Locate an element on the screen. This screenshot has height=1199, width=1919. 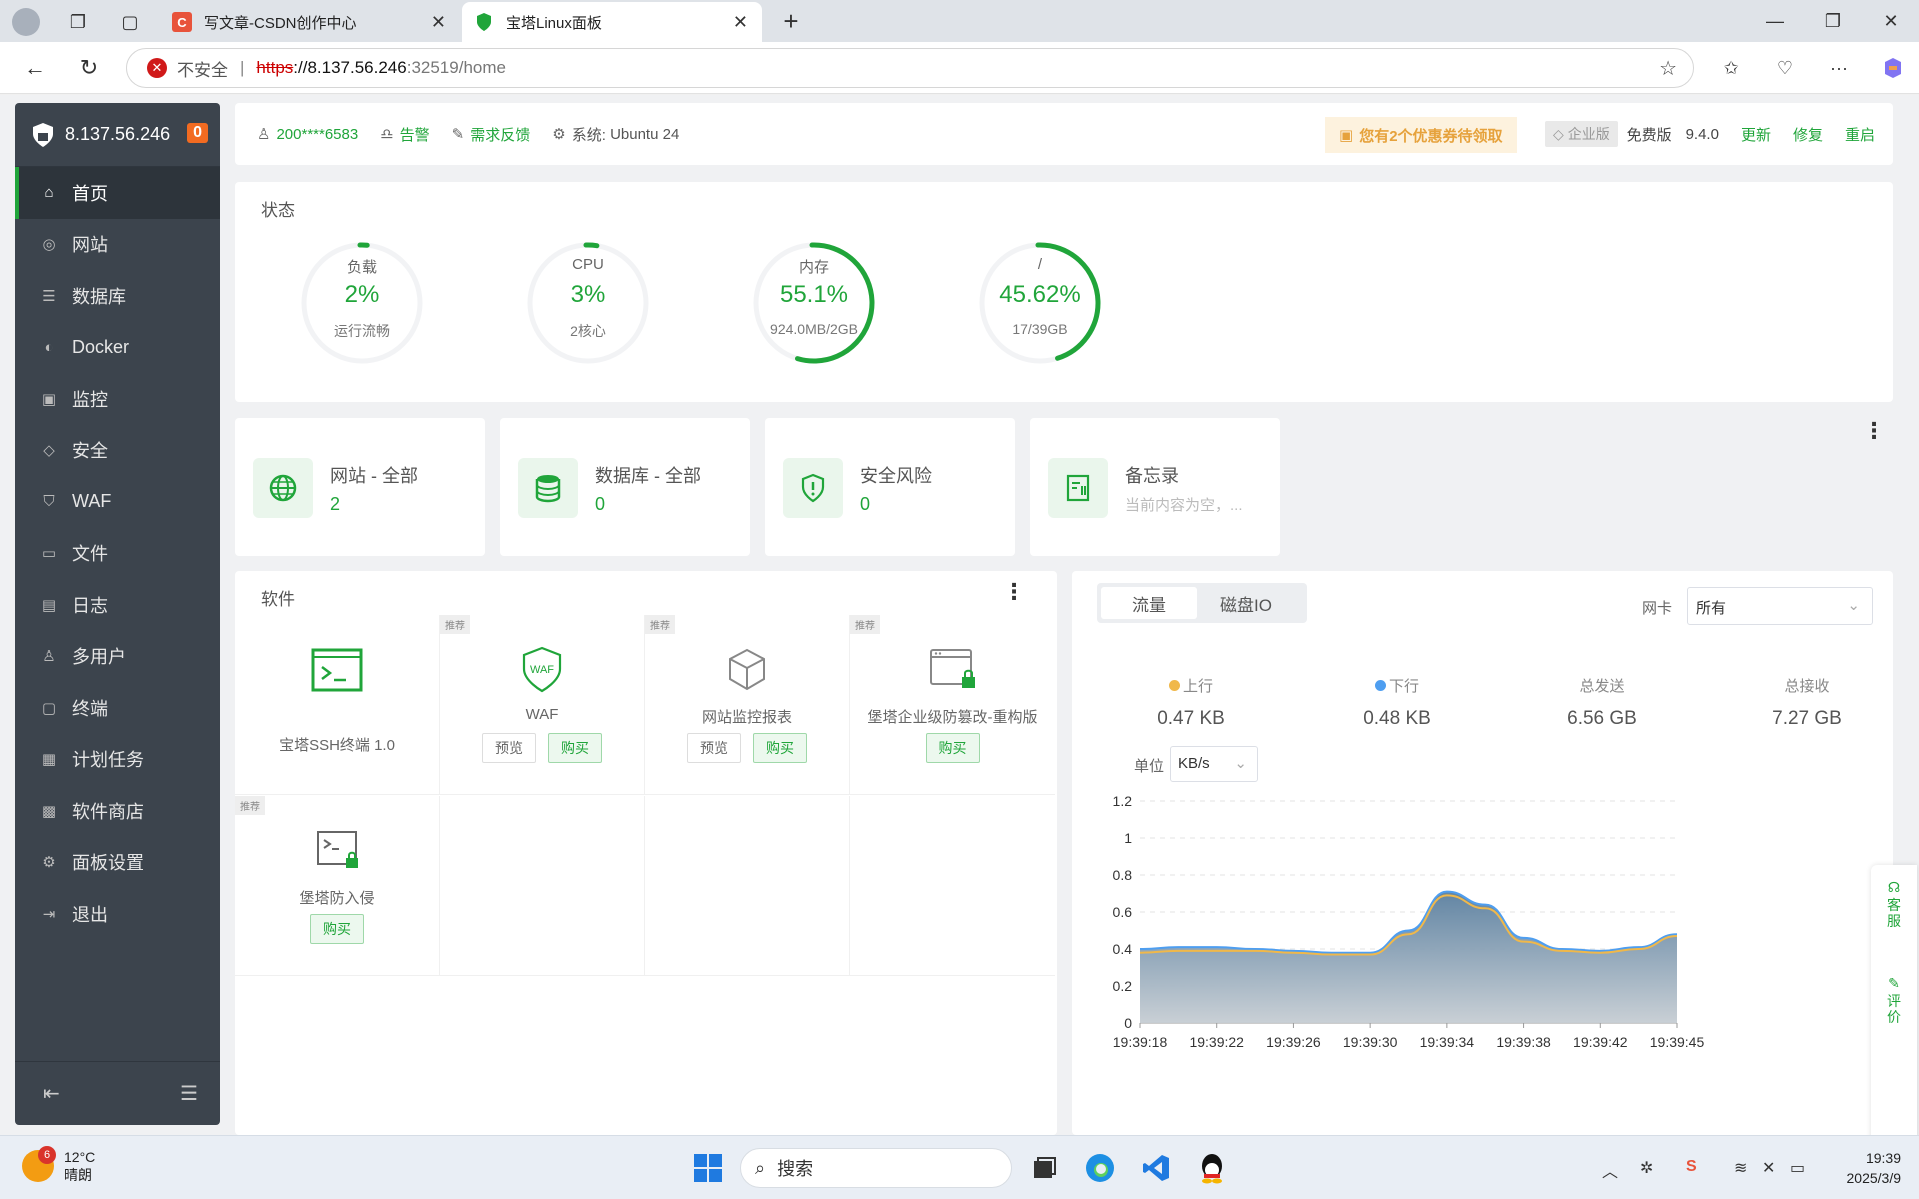
collapse-icon: ⇤ is located at coordinates (51, 1093).